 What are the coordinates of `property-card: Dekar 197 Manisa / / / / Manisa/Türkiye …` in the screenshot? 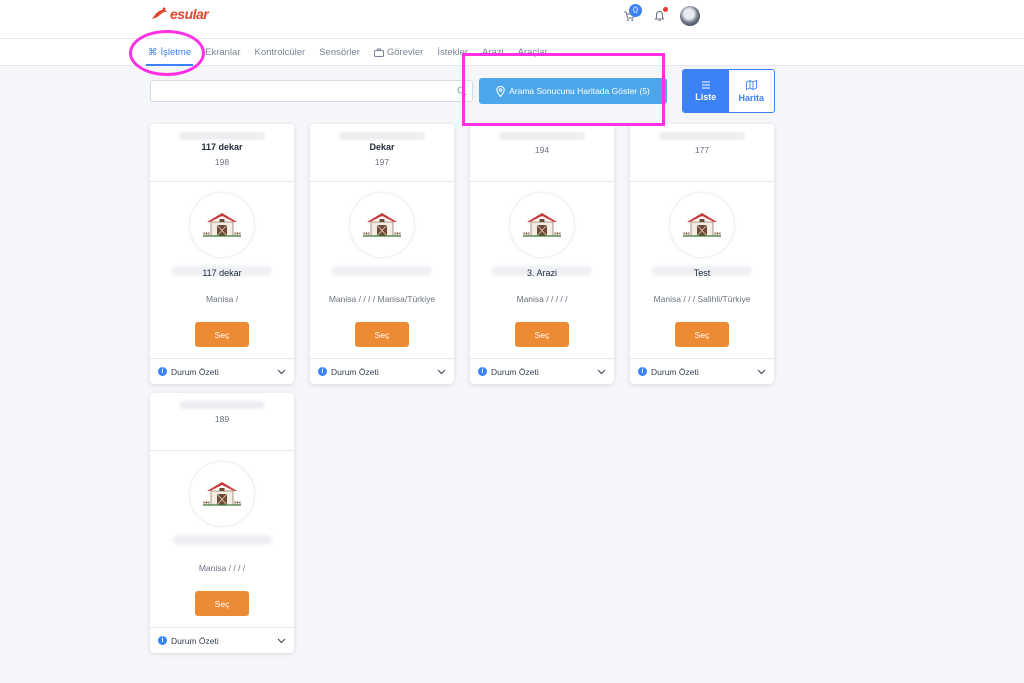 It's located at (382, 254).